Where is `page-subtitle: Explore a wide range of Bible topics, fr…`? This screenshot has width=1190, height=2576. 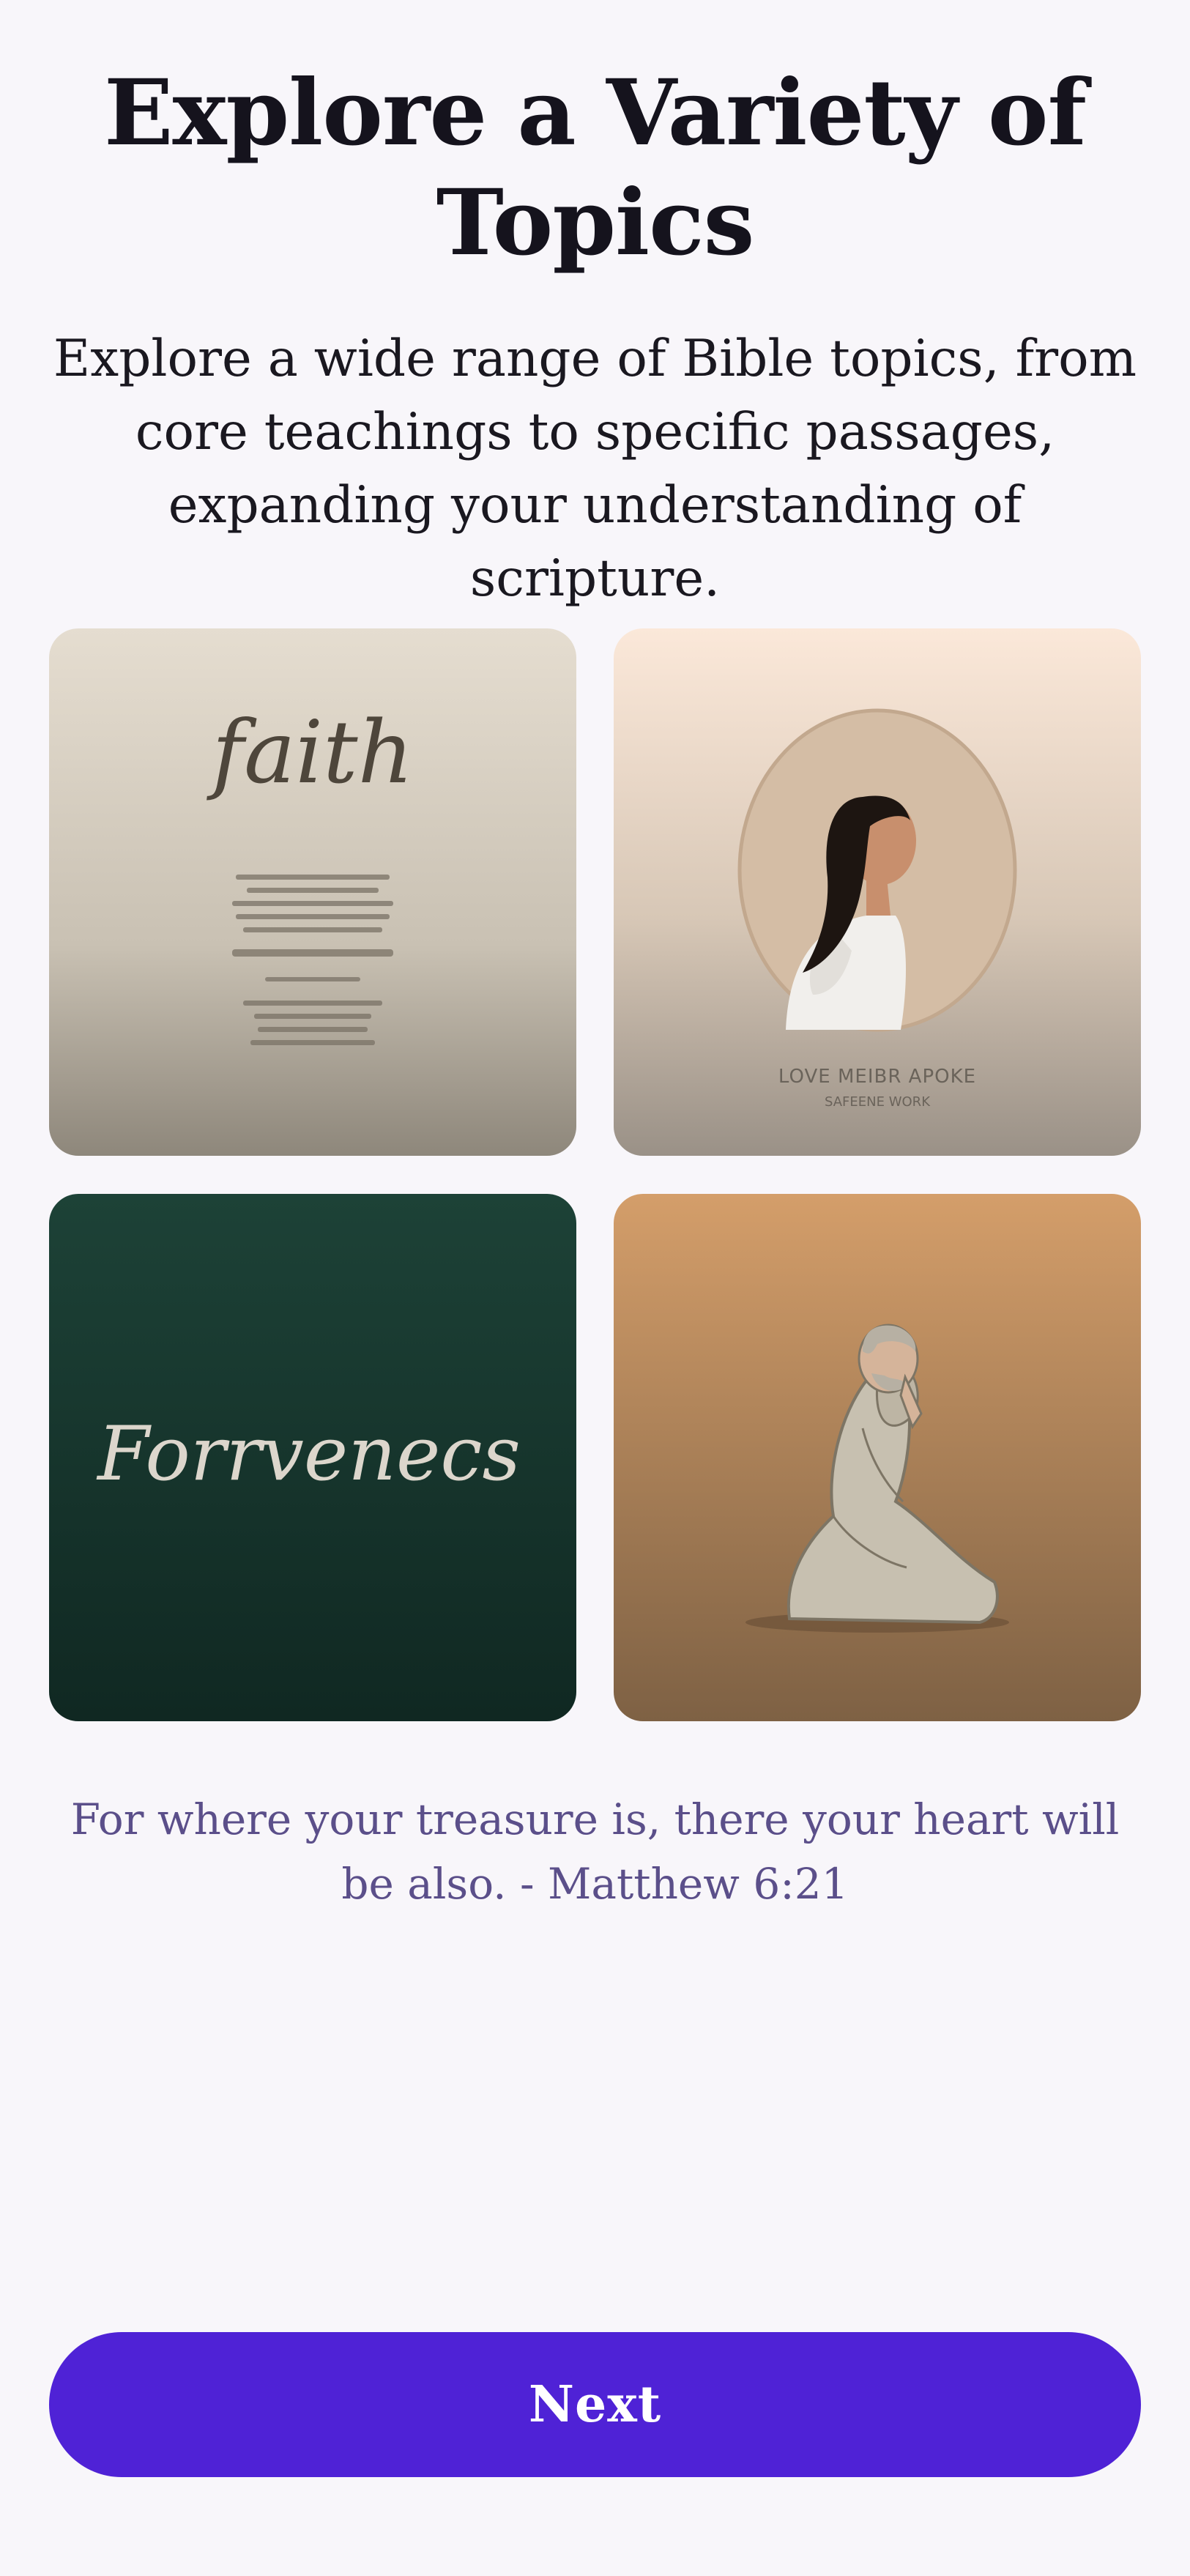 page-subtitle: Explore a wide range of Bible topics, fr… is located at coordinates (595, 469).